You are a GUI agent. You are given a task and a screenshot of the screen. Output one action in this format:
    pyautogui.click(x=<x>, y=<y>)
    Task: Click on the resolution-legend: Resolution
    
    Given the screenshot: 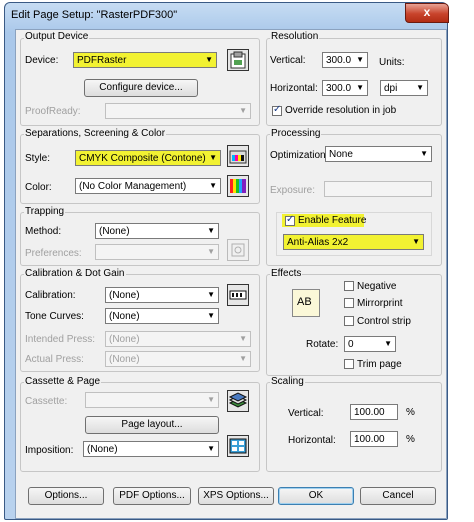 What is the action you would take?
    pyautogui.click(x=295, y=36)
    